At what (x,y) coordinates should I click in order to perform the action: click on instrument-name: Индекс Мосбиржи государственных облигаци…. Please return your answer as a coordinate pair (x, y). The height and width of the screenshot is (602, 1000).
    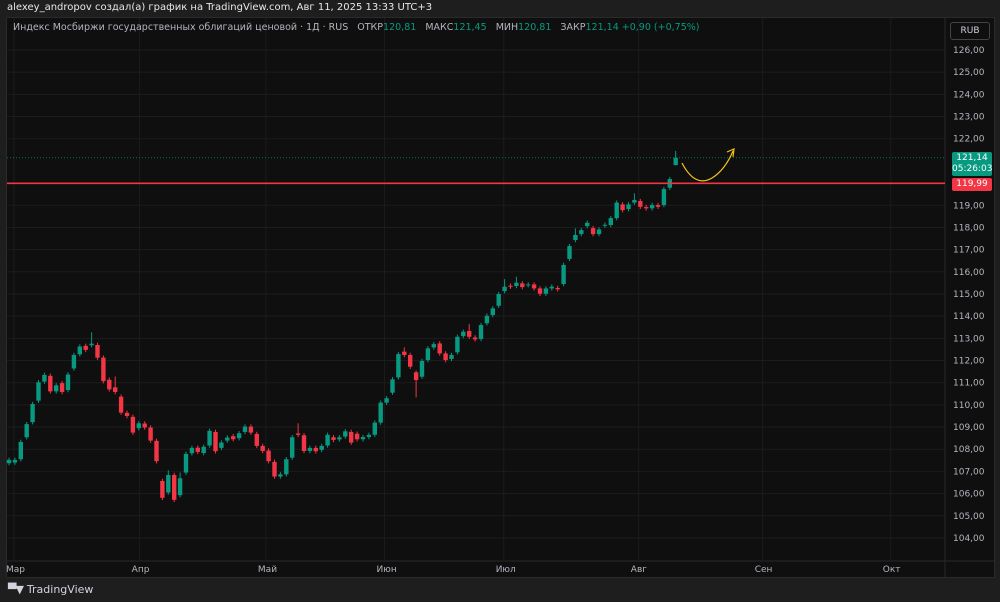
    Looking at the image, I should click on (181, 27).